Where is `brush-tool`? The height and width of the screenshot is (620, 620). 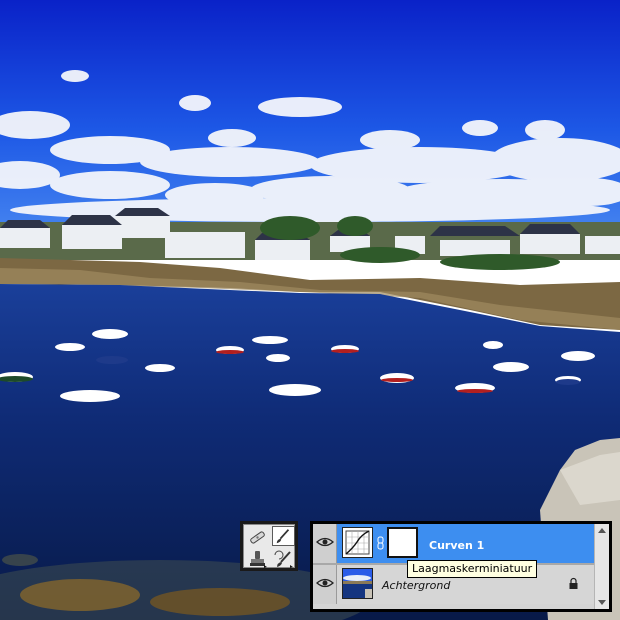 brush-tool is located at coordinates (283, 536).